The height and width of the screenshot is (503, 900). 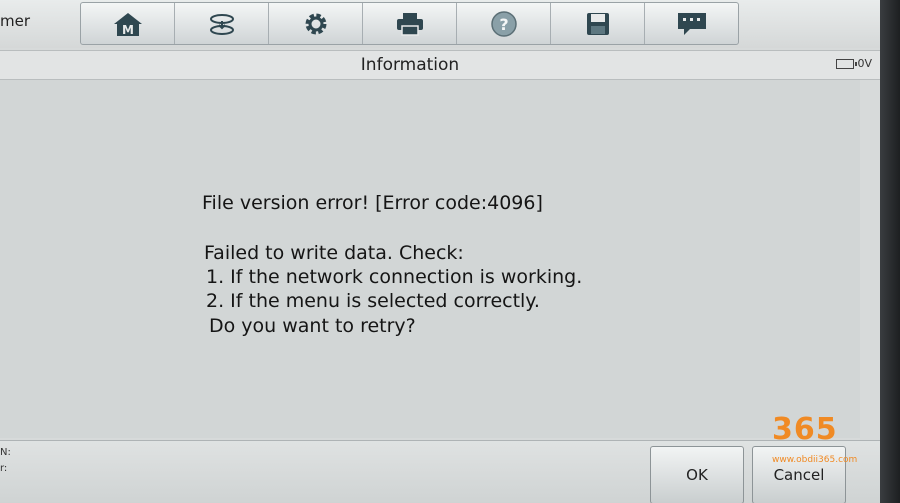 I want to click on watermark-brand: 365, so click(x=805, y=429).